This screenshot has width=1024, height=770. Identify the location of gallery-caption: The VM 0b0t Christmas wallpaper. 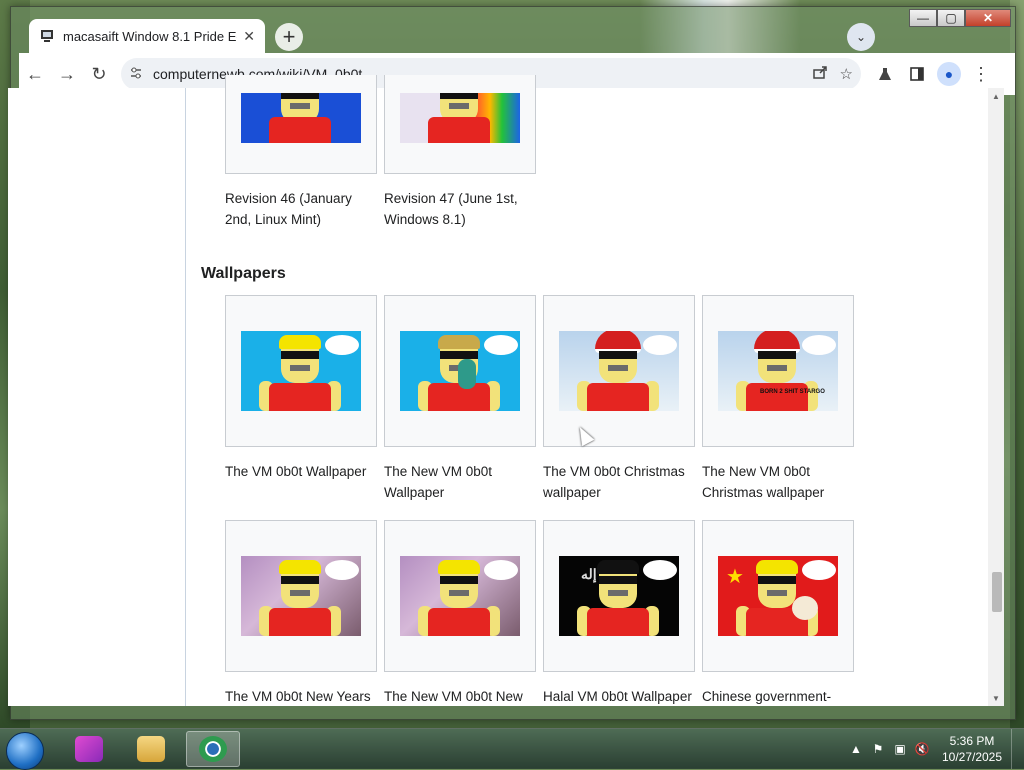
(614, 482).